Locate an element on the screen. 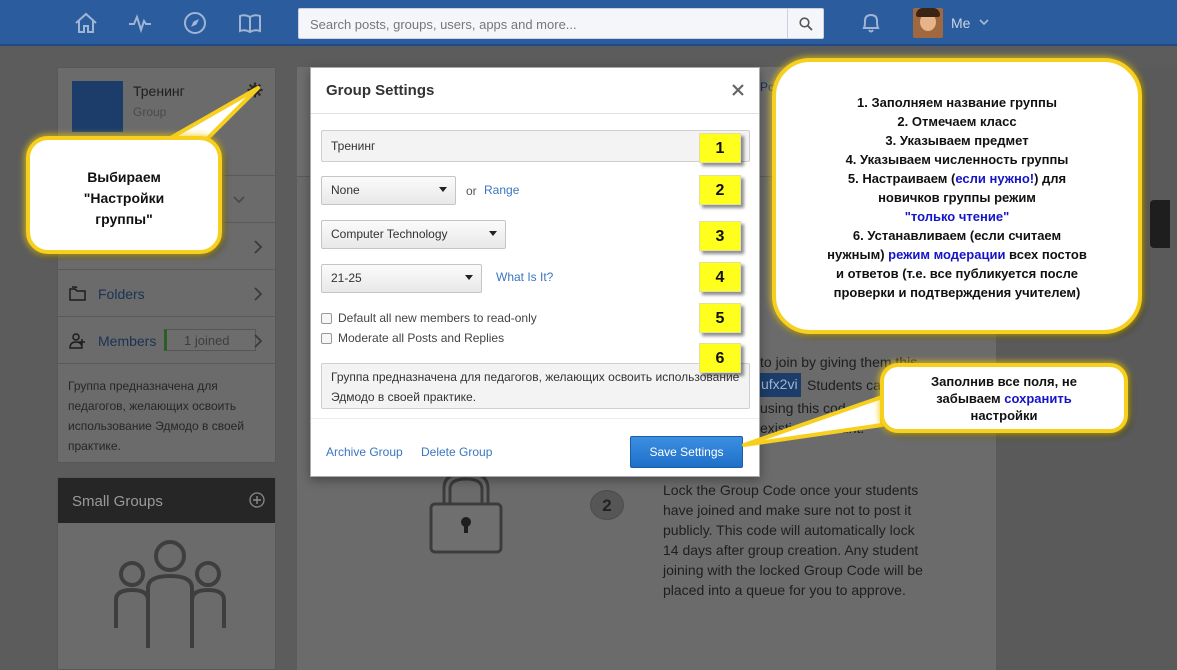  callout-line: 3. Указываем предмет is located at coordinates (957, 140).